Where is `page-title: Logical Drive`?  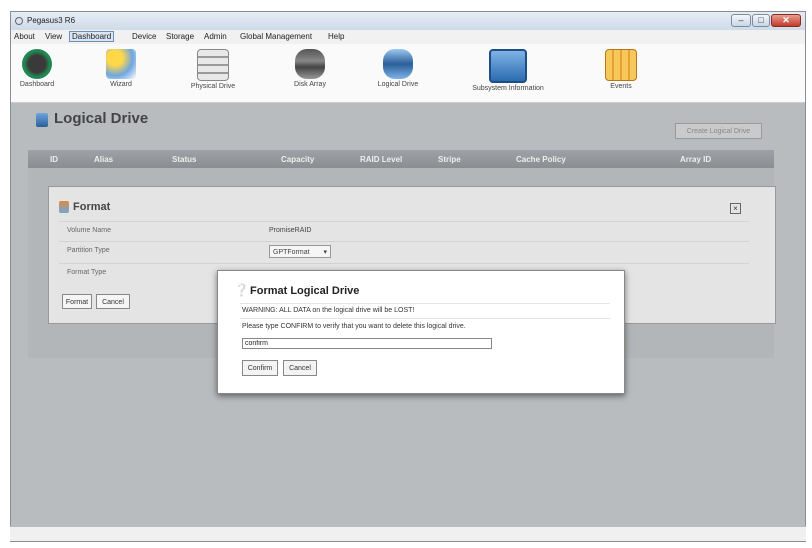 page-title: Logical Drive is located at coordinates (101, 118).